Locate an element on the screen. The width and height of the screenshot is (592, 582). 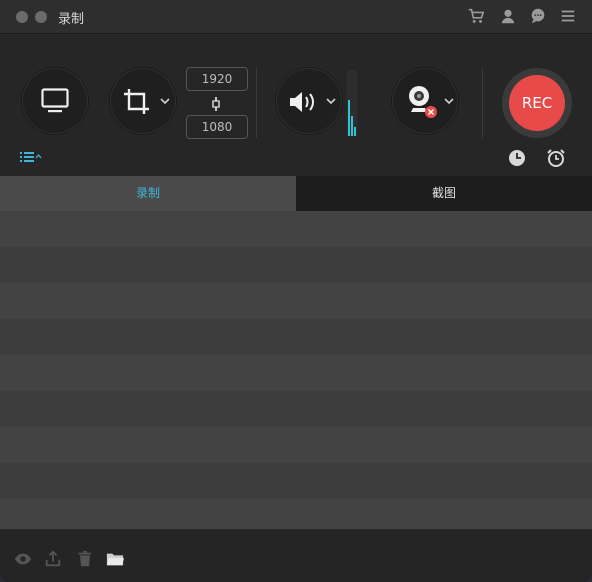
audio-level-bars is located at coordinates (352, 118).